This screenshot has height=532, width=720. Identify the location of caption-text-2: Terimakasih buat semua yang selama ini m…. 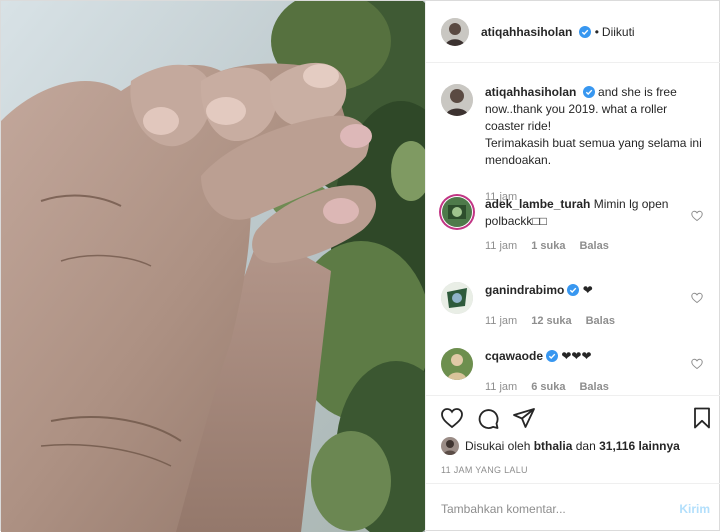
(593, 151).